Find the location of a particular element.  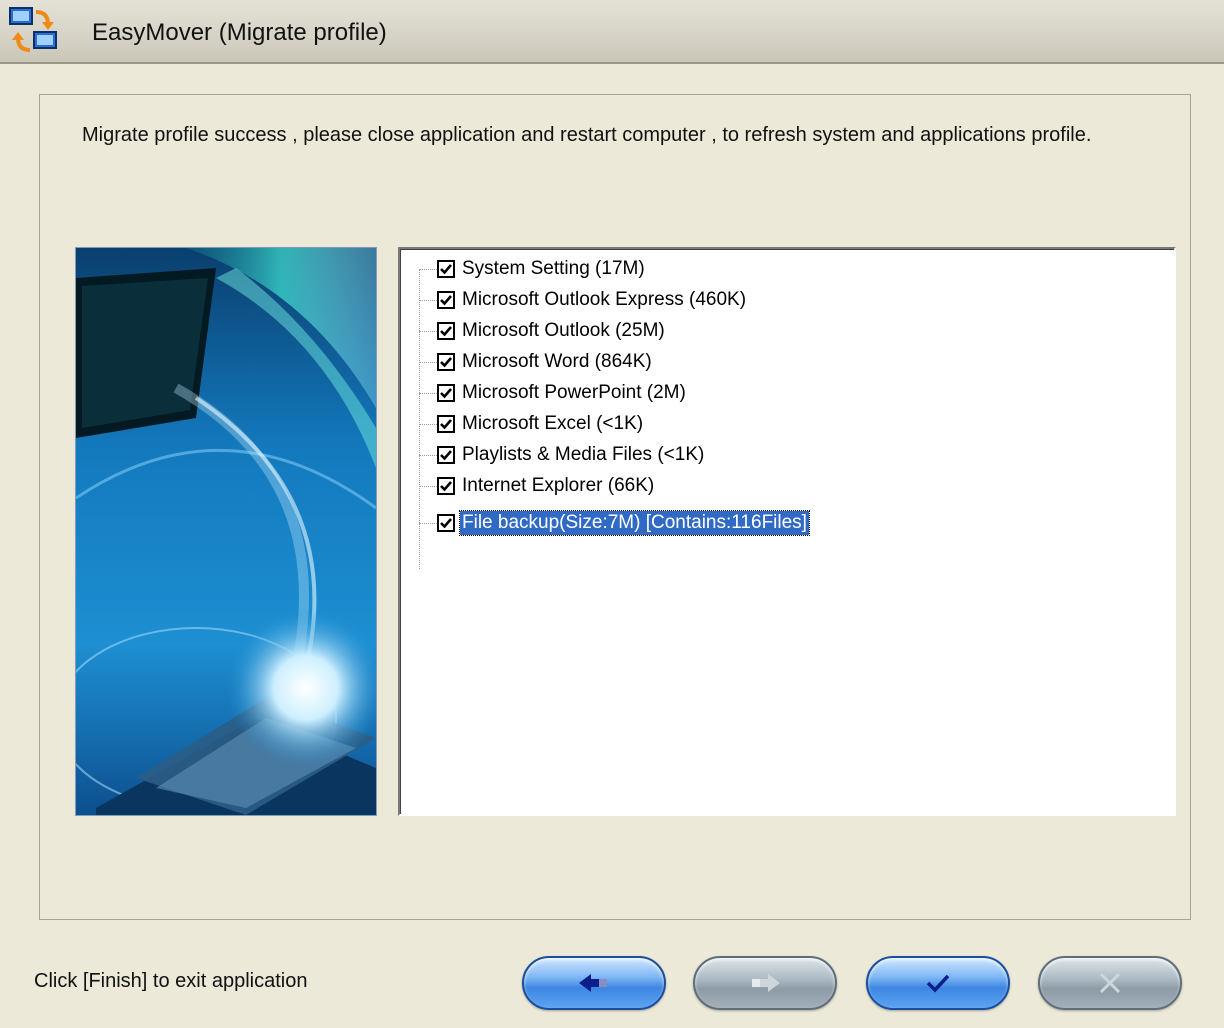

cancel-button is located at coordinates (1110, 983).